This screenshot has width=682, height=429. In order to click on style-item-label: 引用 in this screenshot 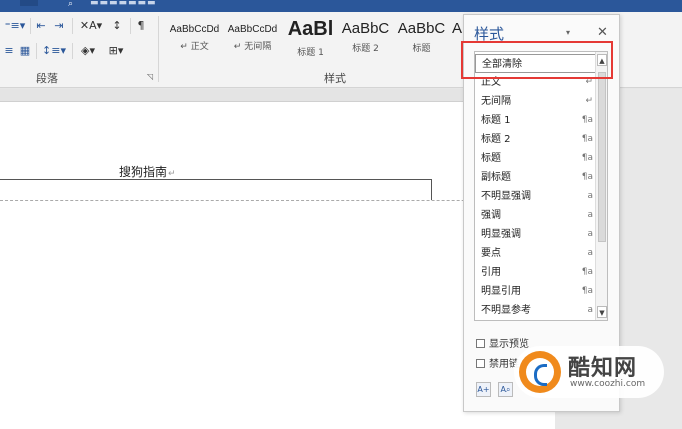, I will do `click(491, 272)`.